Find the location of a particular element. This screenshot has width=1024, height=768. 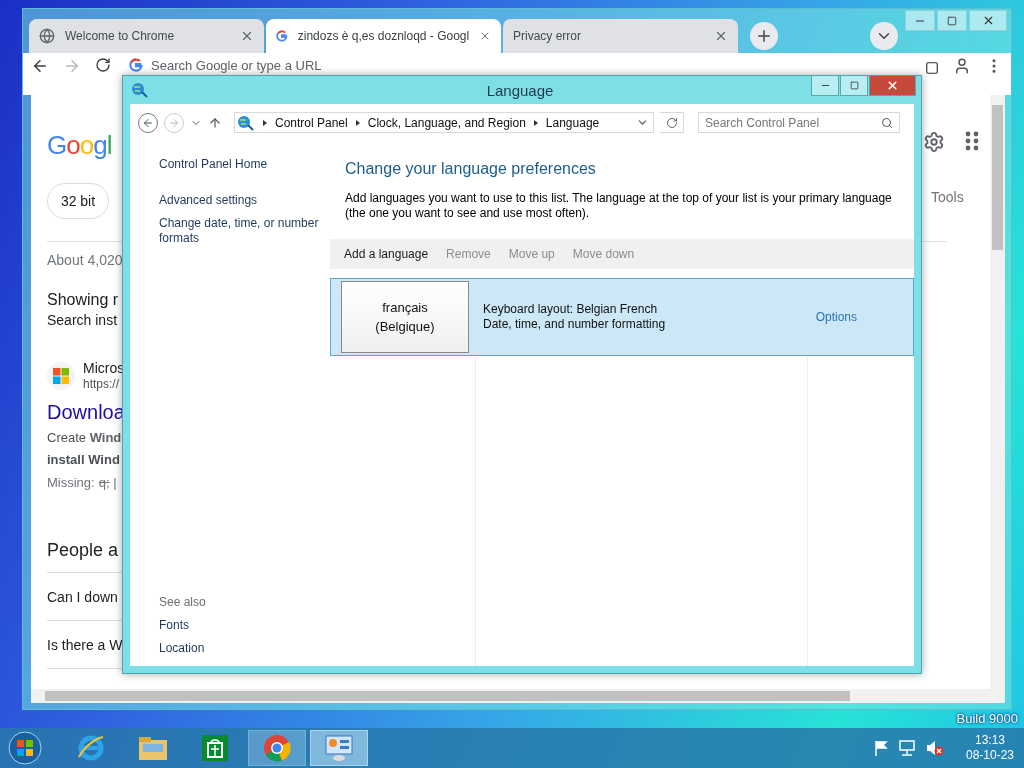

browser-e-icon is located at coordinates (91, 748).